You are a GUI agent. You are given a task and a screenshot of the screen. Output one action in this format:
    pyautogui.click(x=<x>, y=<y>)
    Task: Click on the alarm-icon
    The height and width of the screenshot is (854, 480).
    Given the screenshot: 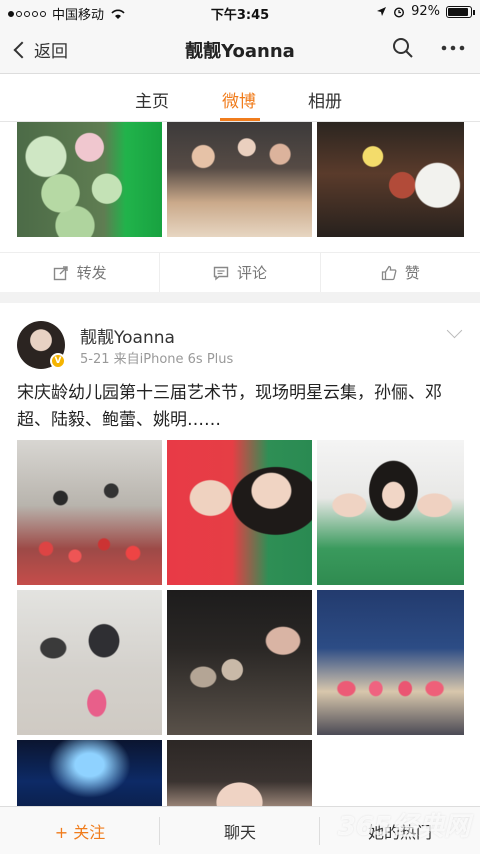 What is the action you would take?
    pyautogui.click(x=399, y=12)
    